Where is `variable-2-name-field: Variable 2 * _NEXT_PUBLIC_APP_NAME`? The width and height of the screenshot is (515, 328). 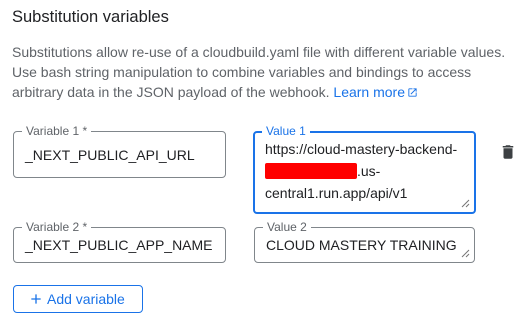
variable-2-name-field: Variable 2 * _NEXT_PUBLIC_APP_NAME is located at coordinates (119, 241).